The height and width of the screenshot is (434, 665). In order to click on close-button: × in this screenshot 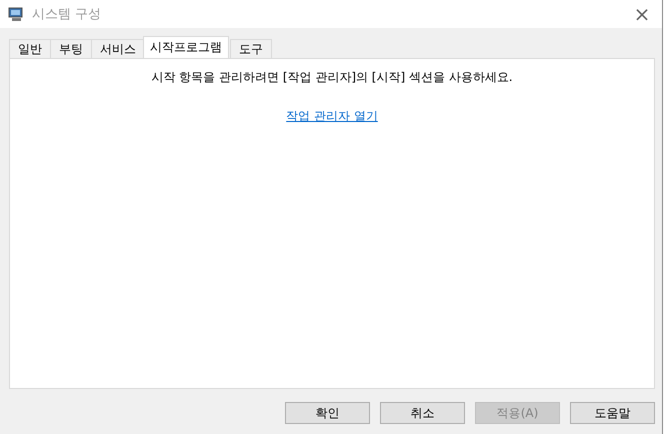, I will do `click(642, 14)`.